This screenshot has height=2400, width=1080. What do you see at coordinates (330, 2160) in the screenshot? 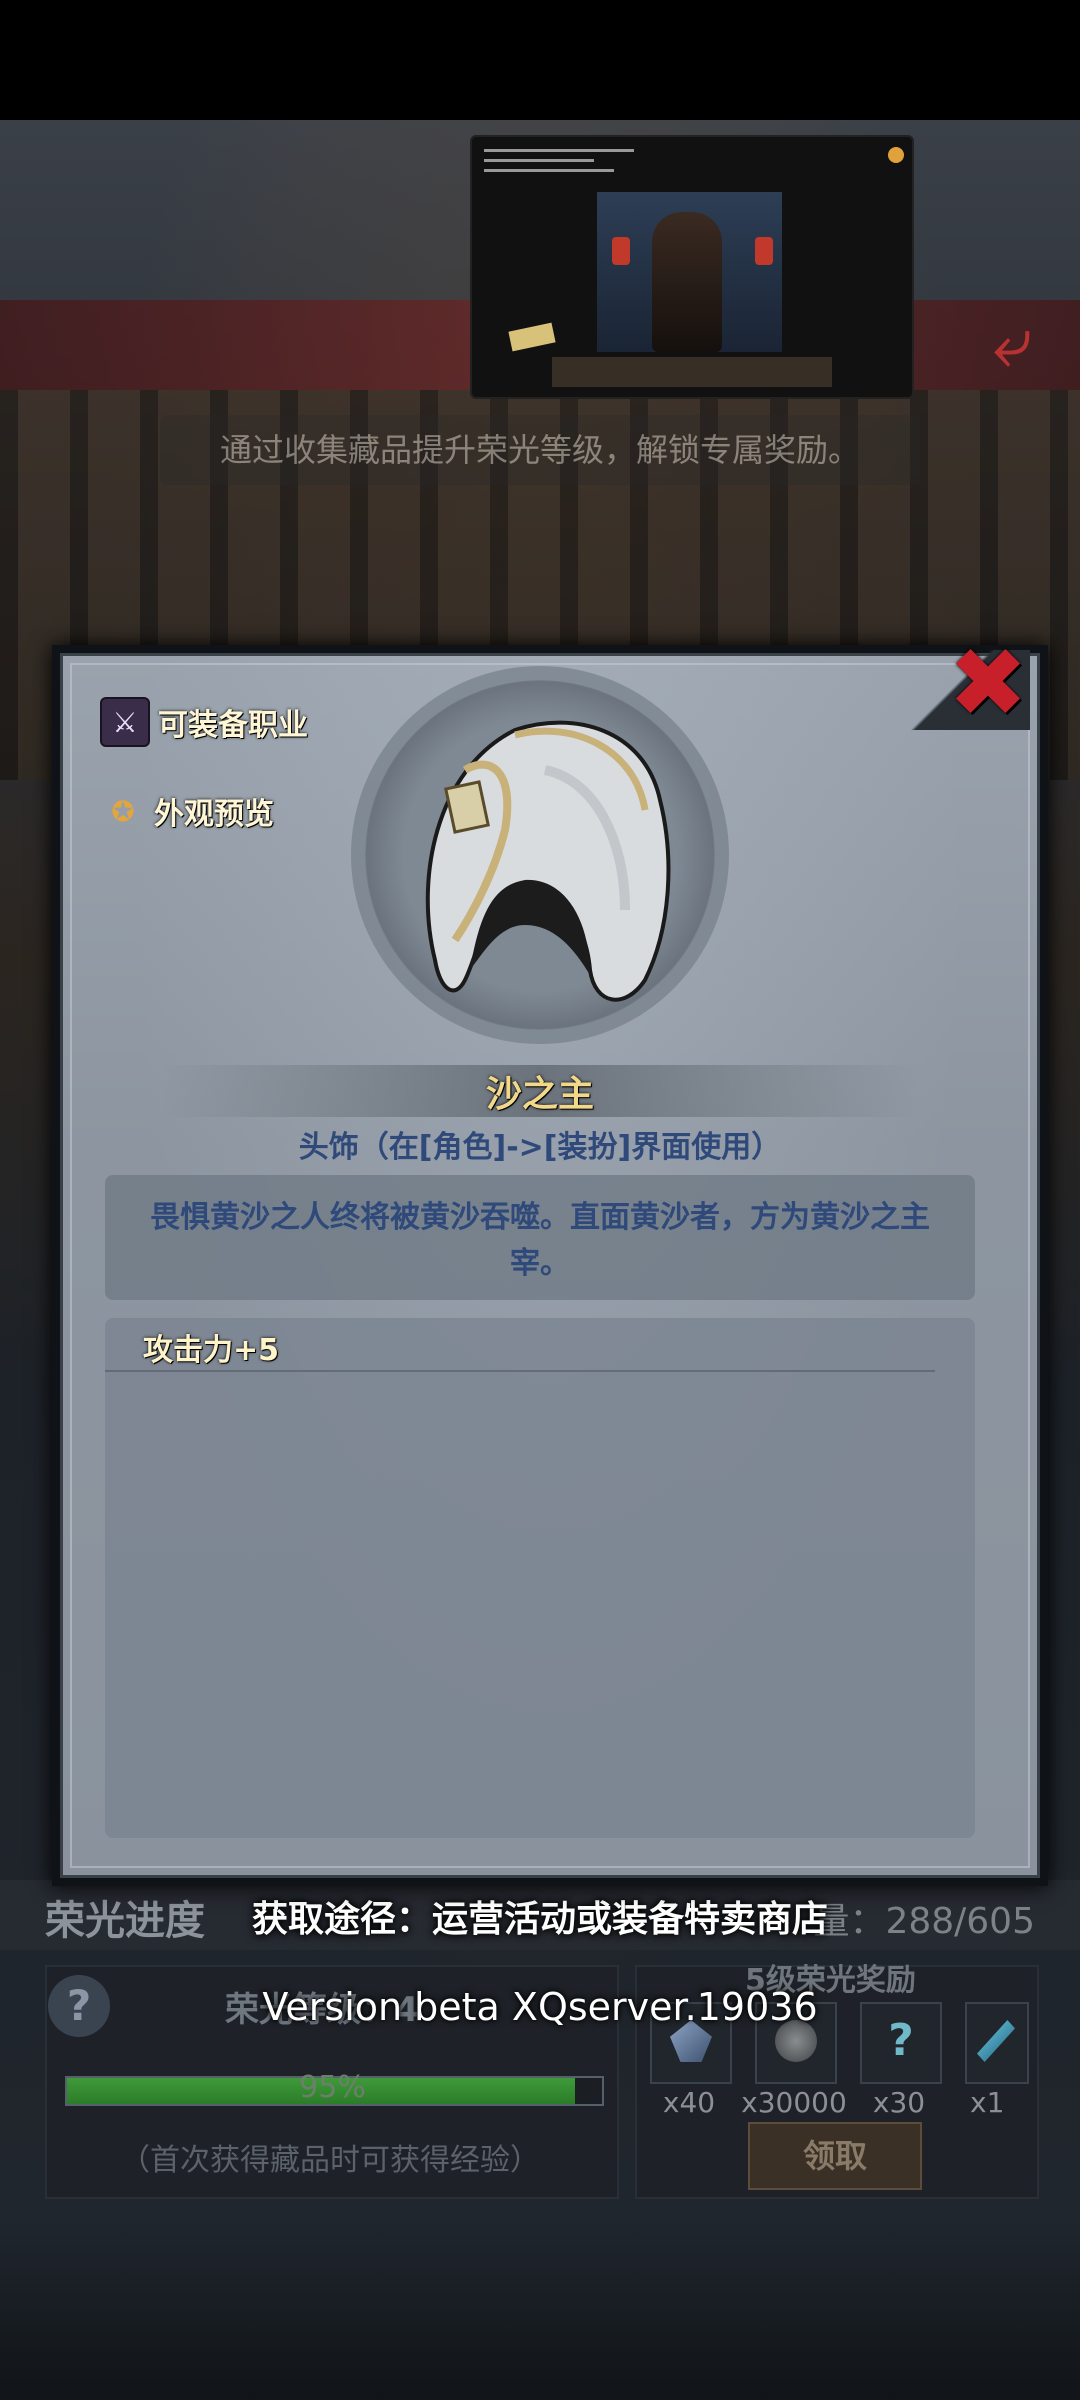
I see `exp-note: （首次获得藏品时可获得经验）` at bounding box center [330, 2160].